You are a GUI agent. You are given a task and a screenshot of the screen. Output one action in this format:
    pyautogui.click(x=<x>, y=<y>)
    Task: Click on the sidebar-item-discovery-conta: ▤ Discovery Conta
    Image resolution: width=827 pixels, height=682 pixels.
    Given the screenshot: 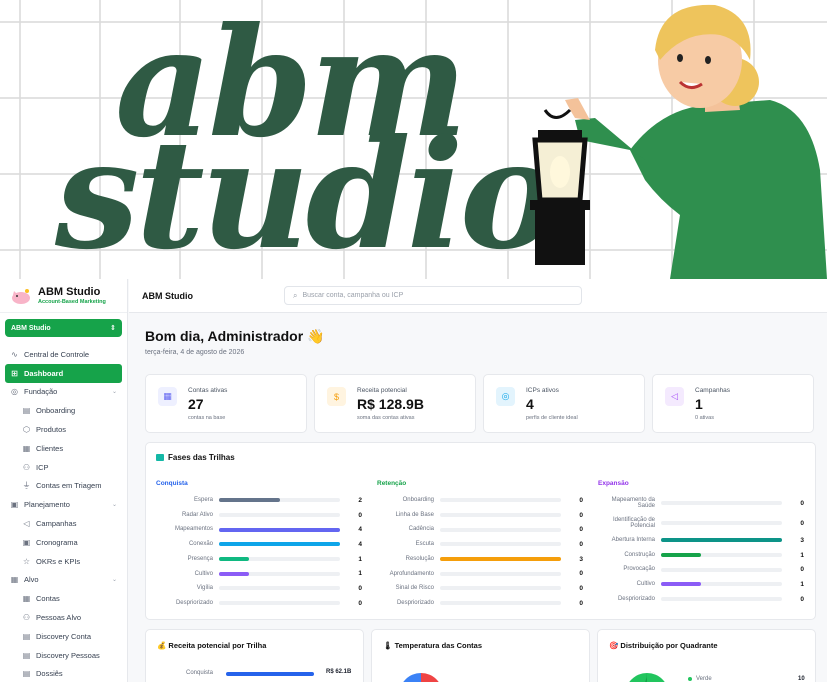 What is the action you would take?
    pyautogui.click(x=63, y=636)
    